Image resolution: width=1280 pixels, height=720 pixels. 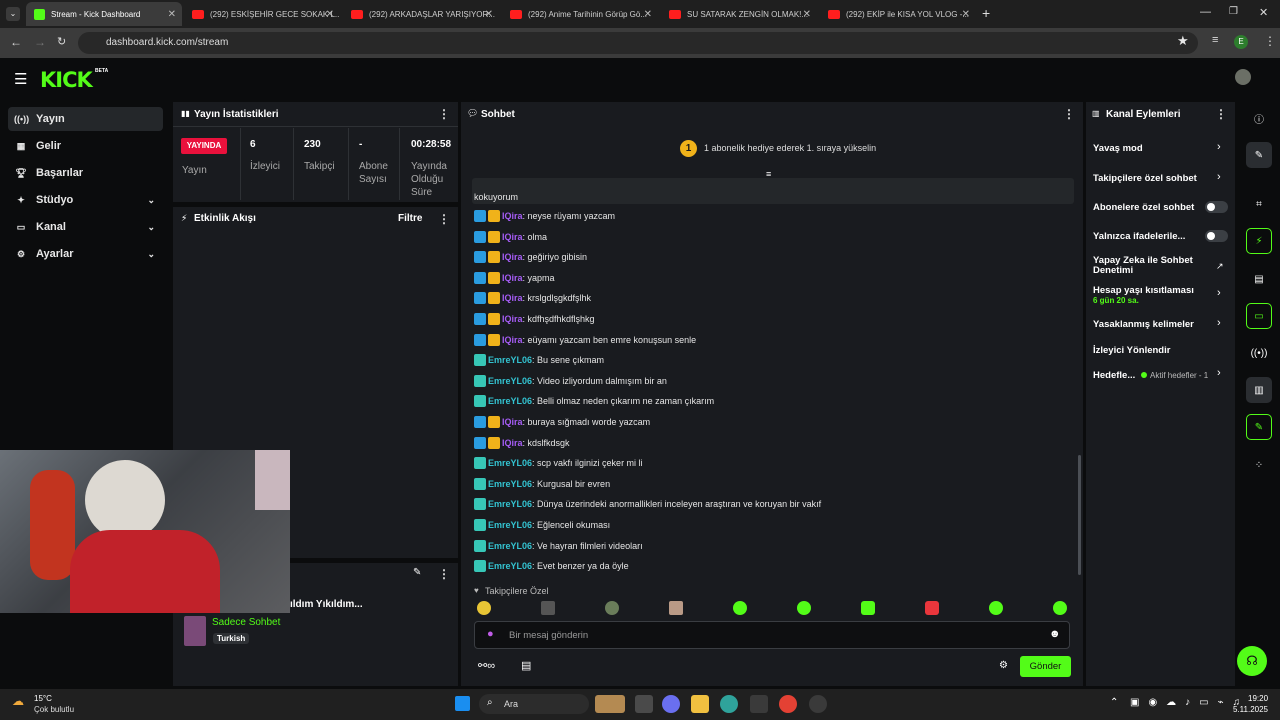 What do you see at coordinates (85, 119) in the screenshot?
I see `sidebar-item-yayin: ((•)) Yayın` at bounding box center [85, 119].